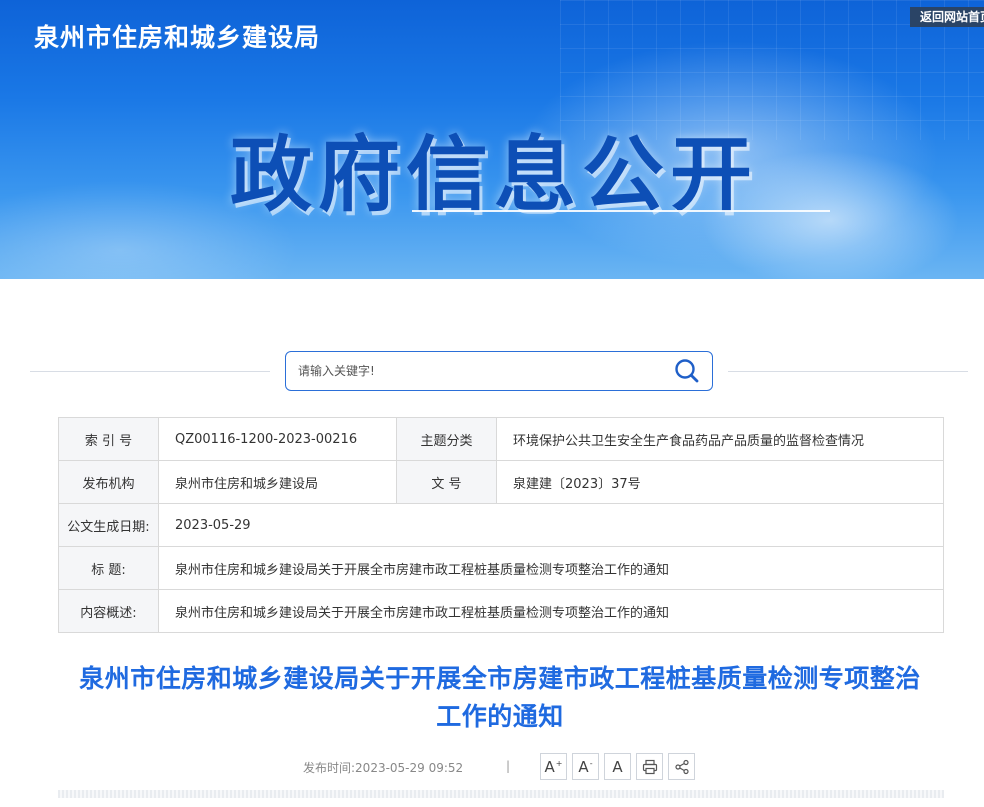 Image resolution: width=984 pixels, height=807 pixels. What do you see at coordinates (108, 611) in the screenshot?
I see `summary-label: 内容概述:` at bounding box center [108, 611].